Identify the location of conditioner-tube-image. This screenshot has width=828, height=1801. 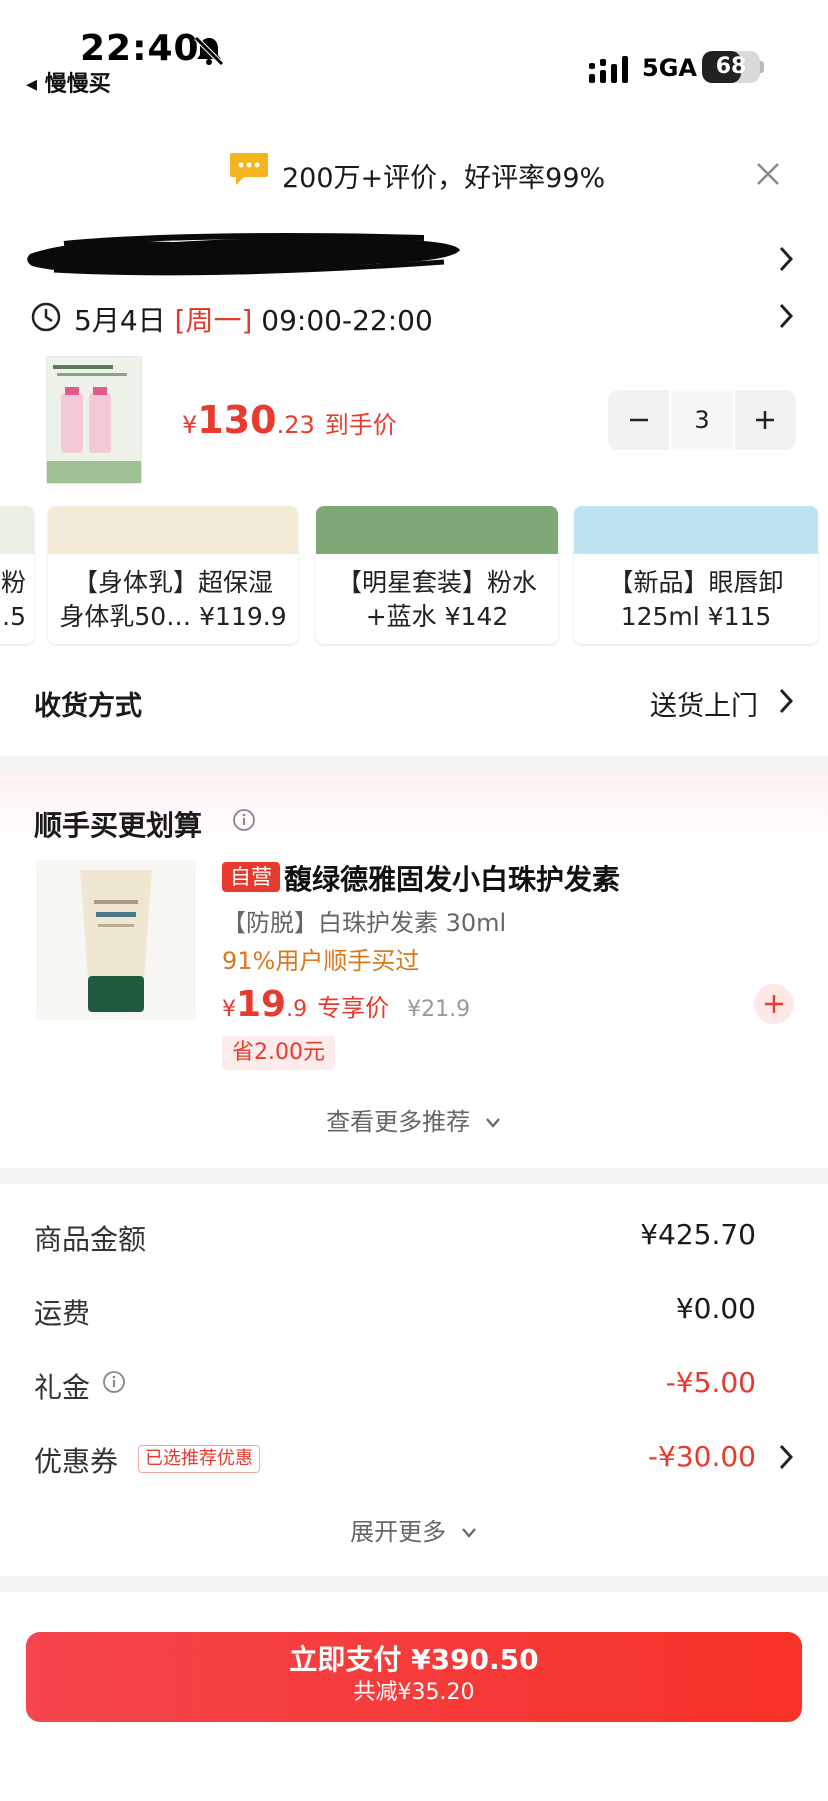
(116, 940).